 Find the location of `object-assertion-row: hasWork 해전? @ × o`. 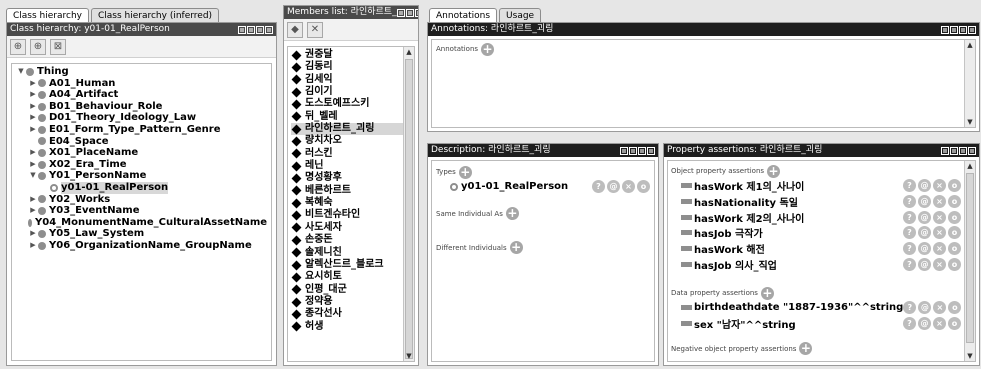

object-assertion-row: hasWork 해전? @ × o is located at coordinates (821, 249).